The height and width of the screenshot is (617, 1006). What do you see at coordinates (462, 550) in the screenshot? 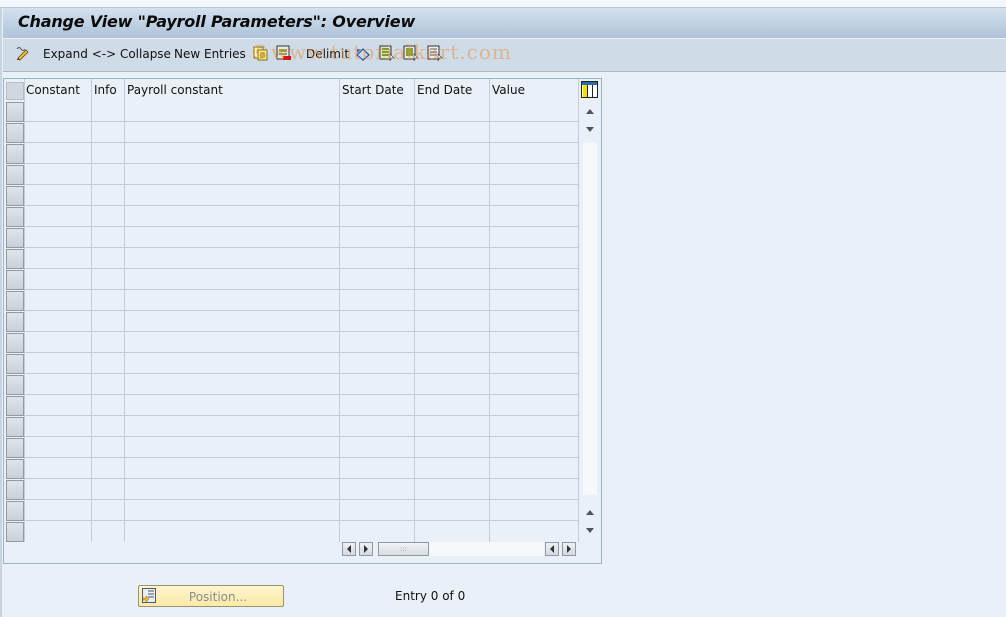
I see `horizontal-scrollbar: :::` at bounding box center [462, 550].